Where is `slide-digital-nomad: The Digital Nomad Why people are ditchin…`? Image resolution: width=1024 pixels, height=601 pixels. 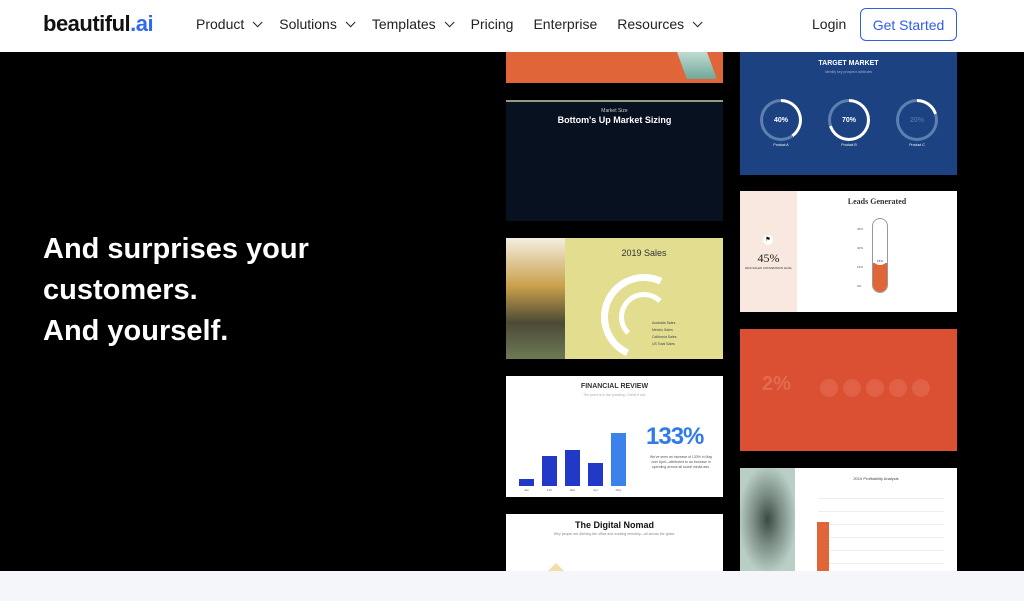
slide-digital-nomad: The Digital Nomad Why people are ditchin… is located at coordinates (614, 542).